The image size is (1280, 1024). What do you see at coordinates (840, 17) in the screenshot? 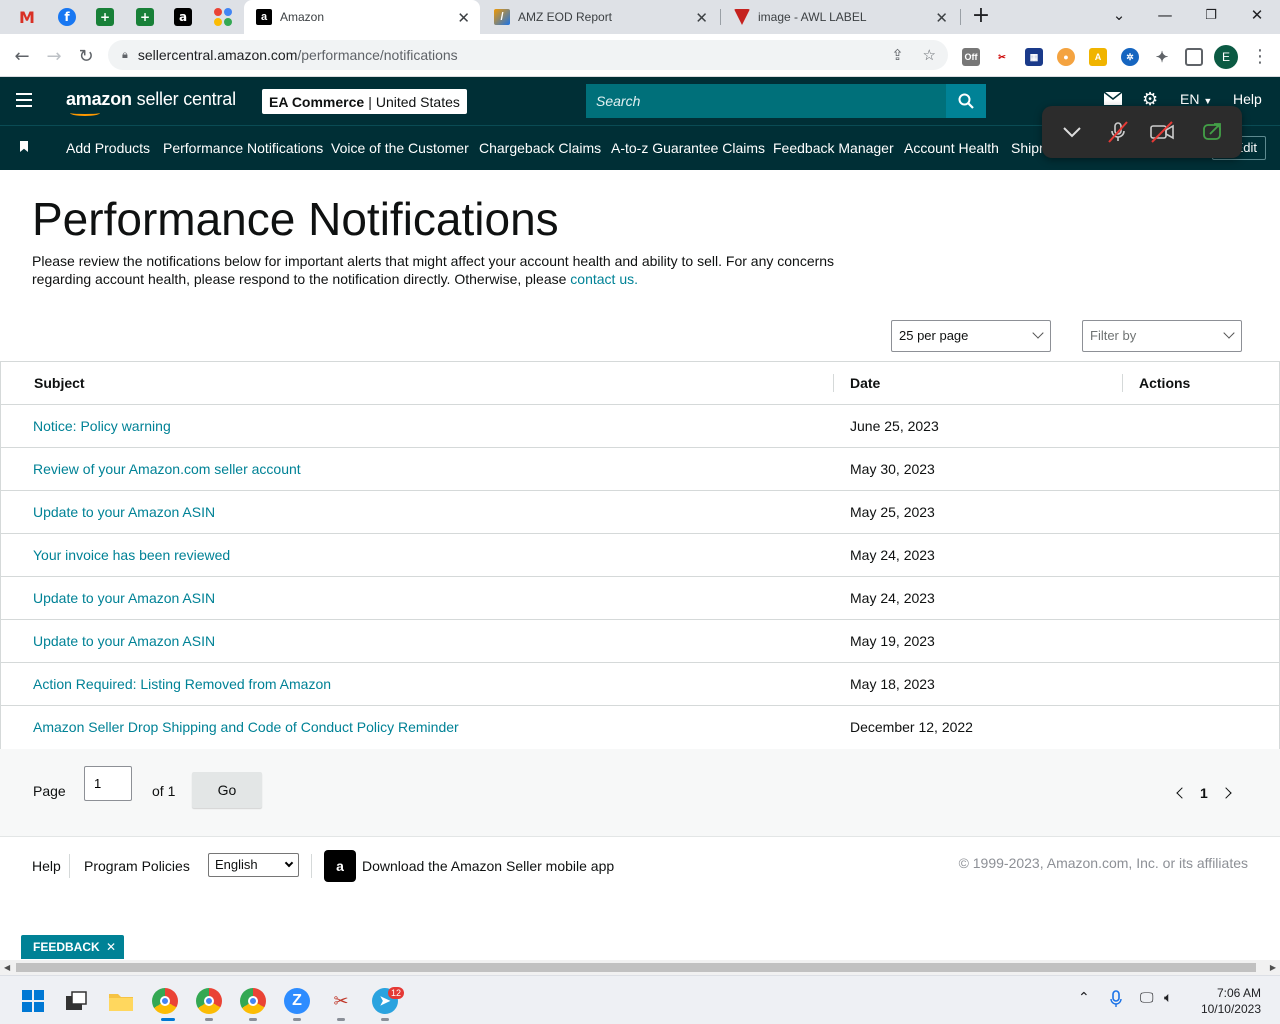
I see `tab-awl-label: image - AWL LABEL ✕` at bounding box center [840, 17].